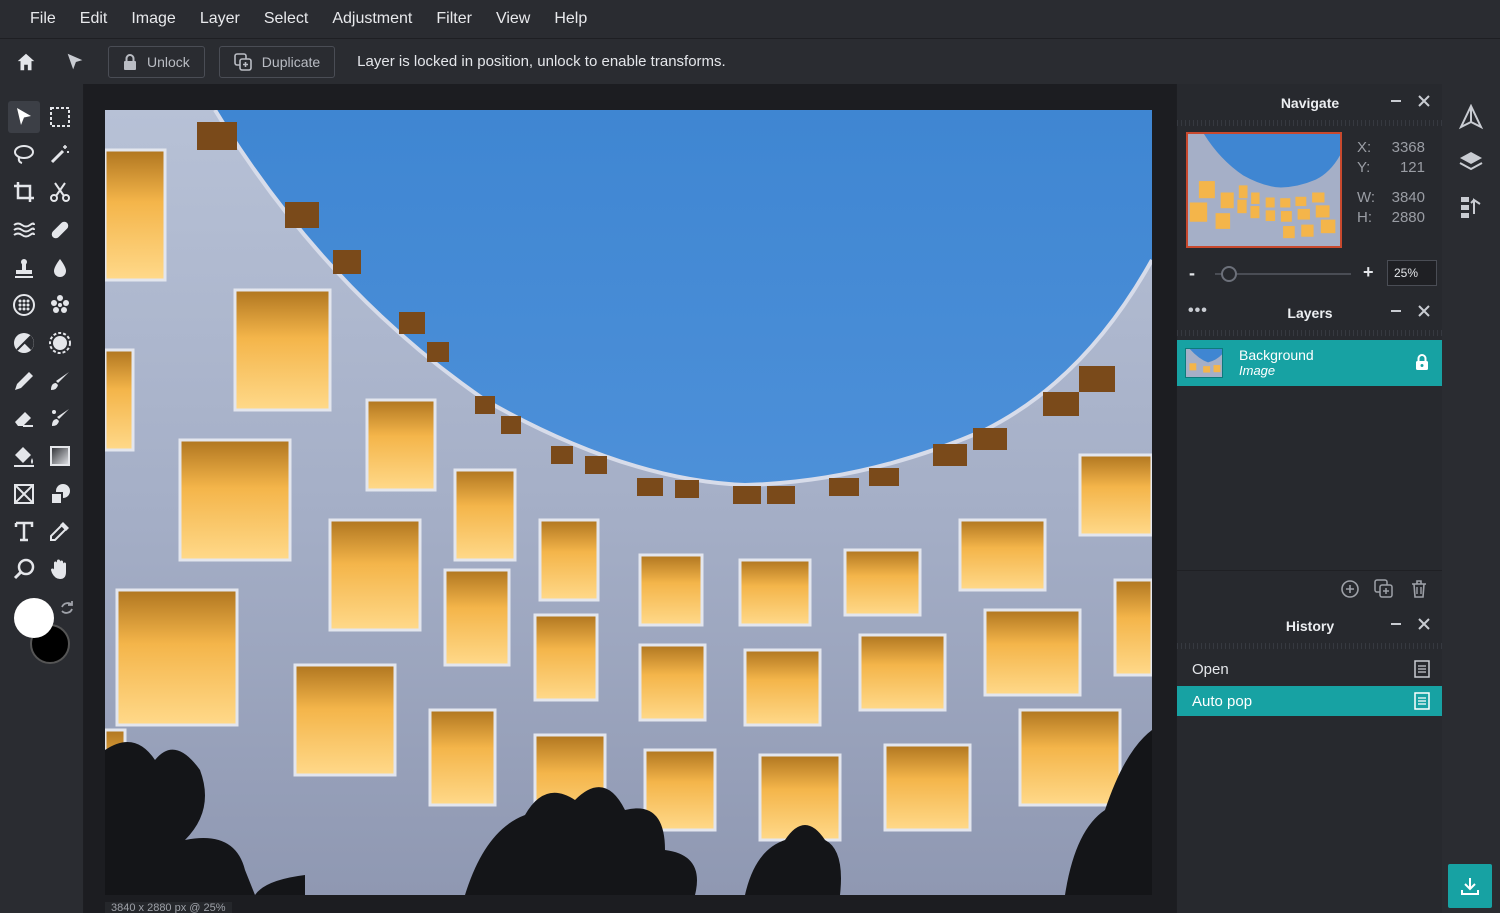 Image resolution: width=1500 pixels, height=913 pixels. What do you see at coordinates (24, 418) in the screenshot?
I see `eraser-icon` at bounding box center [24, 418].